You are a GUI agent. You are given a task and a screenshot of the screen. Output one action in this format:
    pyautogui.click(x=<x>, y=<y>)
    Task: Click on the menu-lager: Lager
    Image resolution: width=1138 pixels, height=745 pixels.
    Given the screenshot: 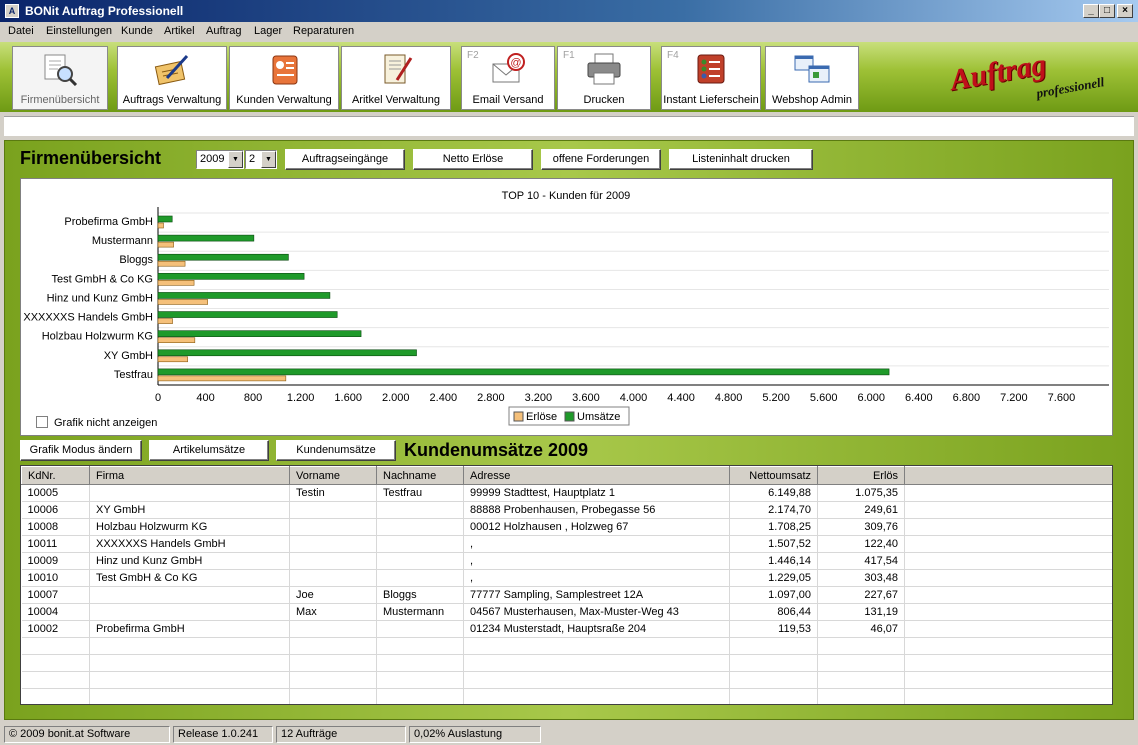 What is the action you would take?
    pyautogui.click(x=268, y=31)
    